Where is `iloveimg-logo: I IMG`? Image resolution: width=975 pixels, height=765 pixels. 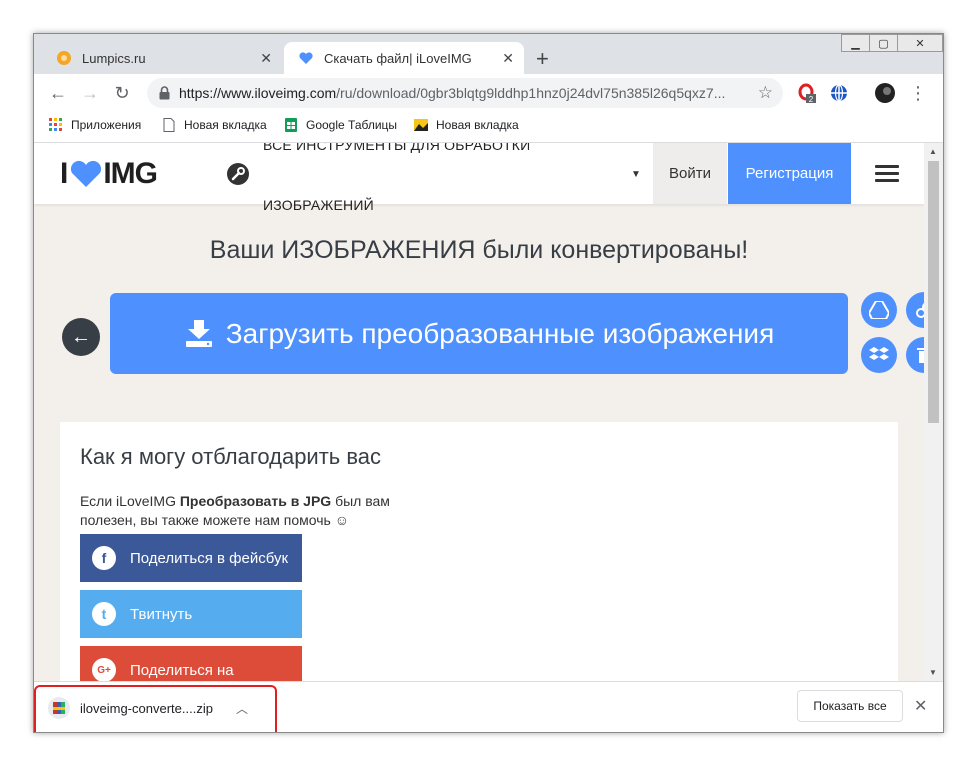
iloveimg-logo: I IMG is located at coordinates (109, 174).